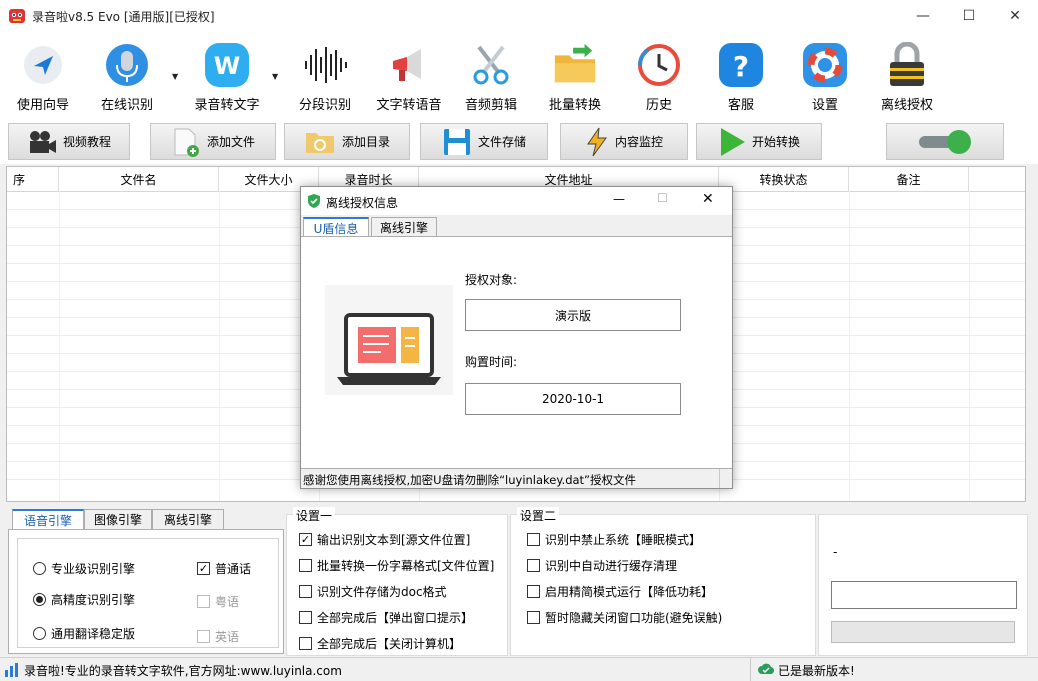 This screenshot has width=1038, height=681. I want to click on title-bar: 录音啦v8.5 Evo [通用版][已授权] — ☐ ✕, so click(519, 16).